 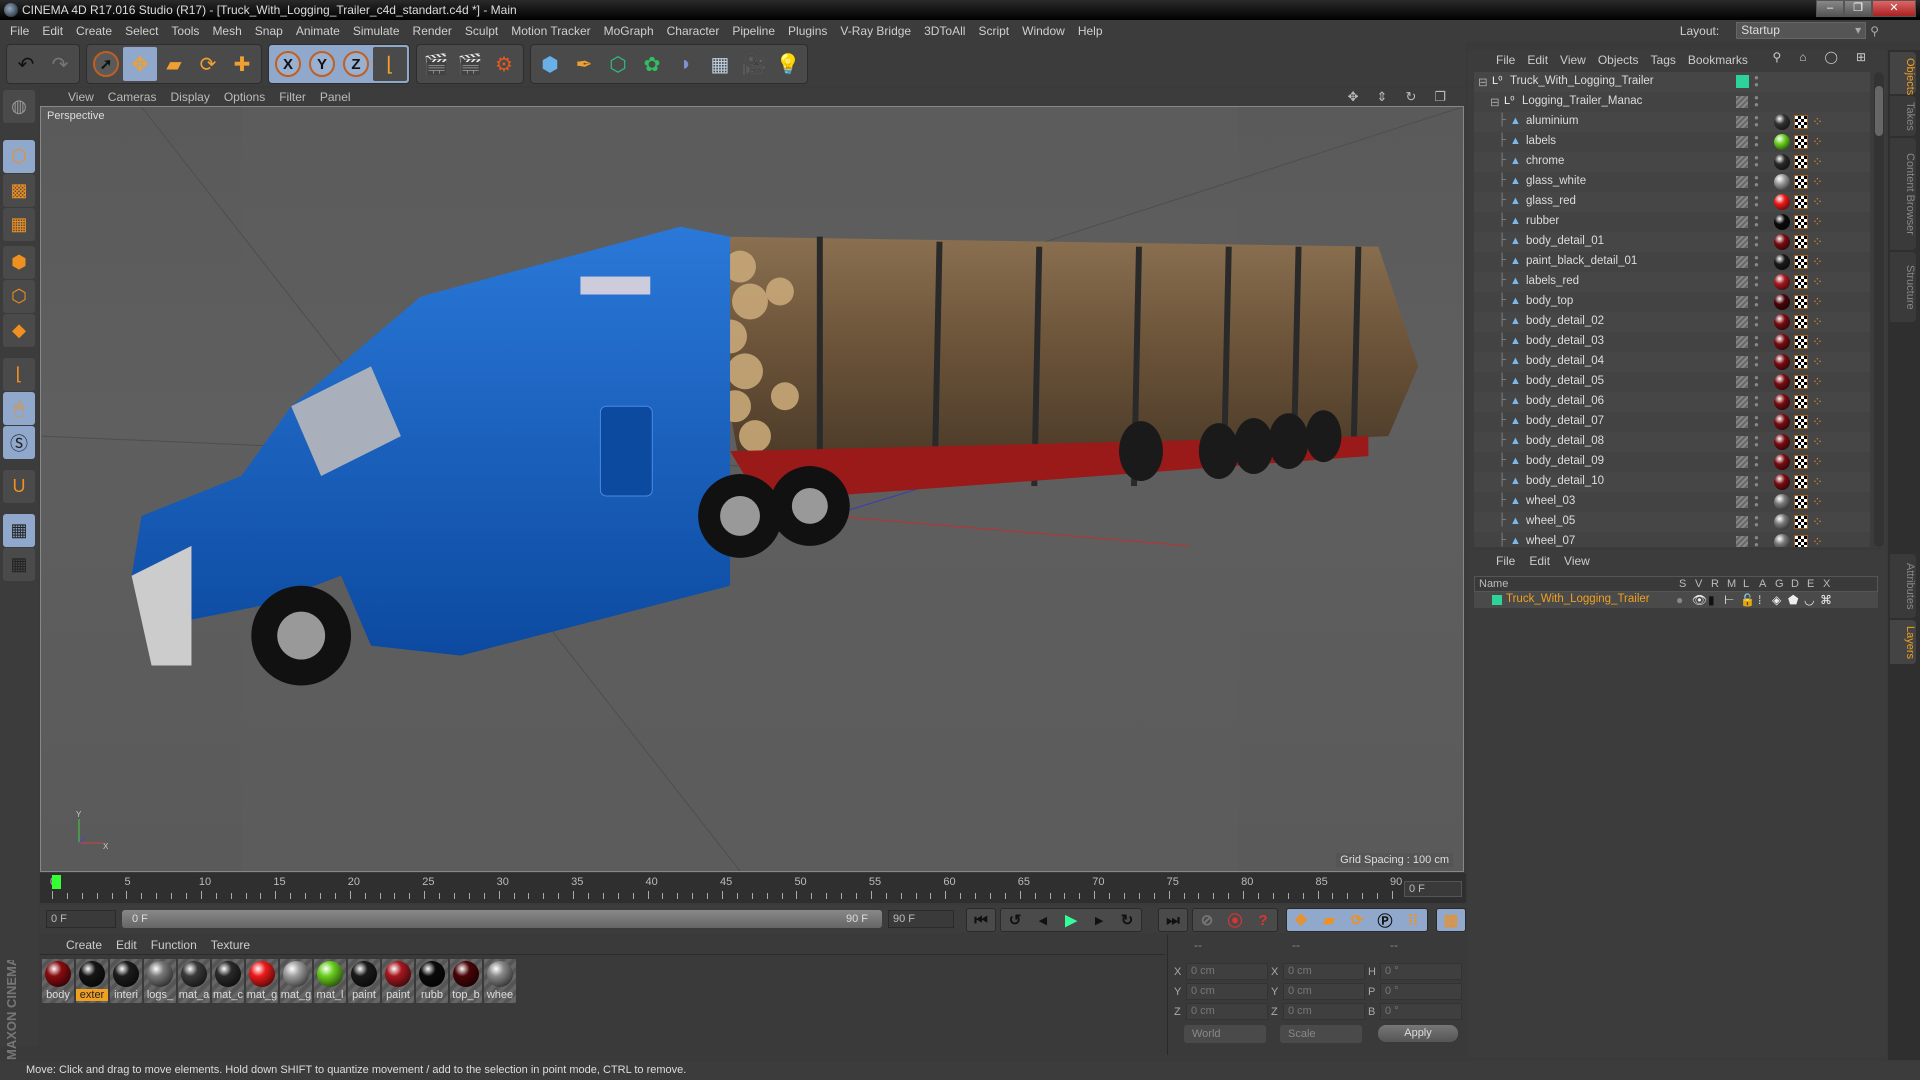 I want to click on material-swatch: rubb, so click(x=432, y=981).